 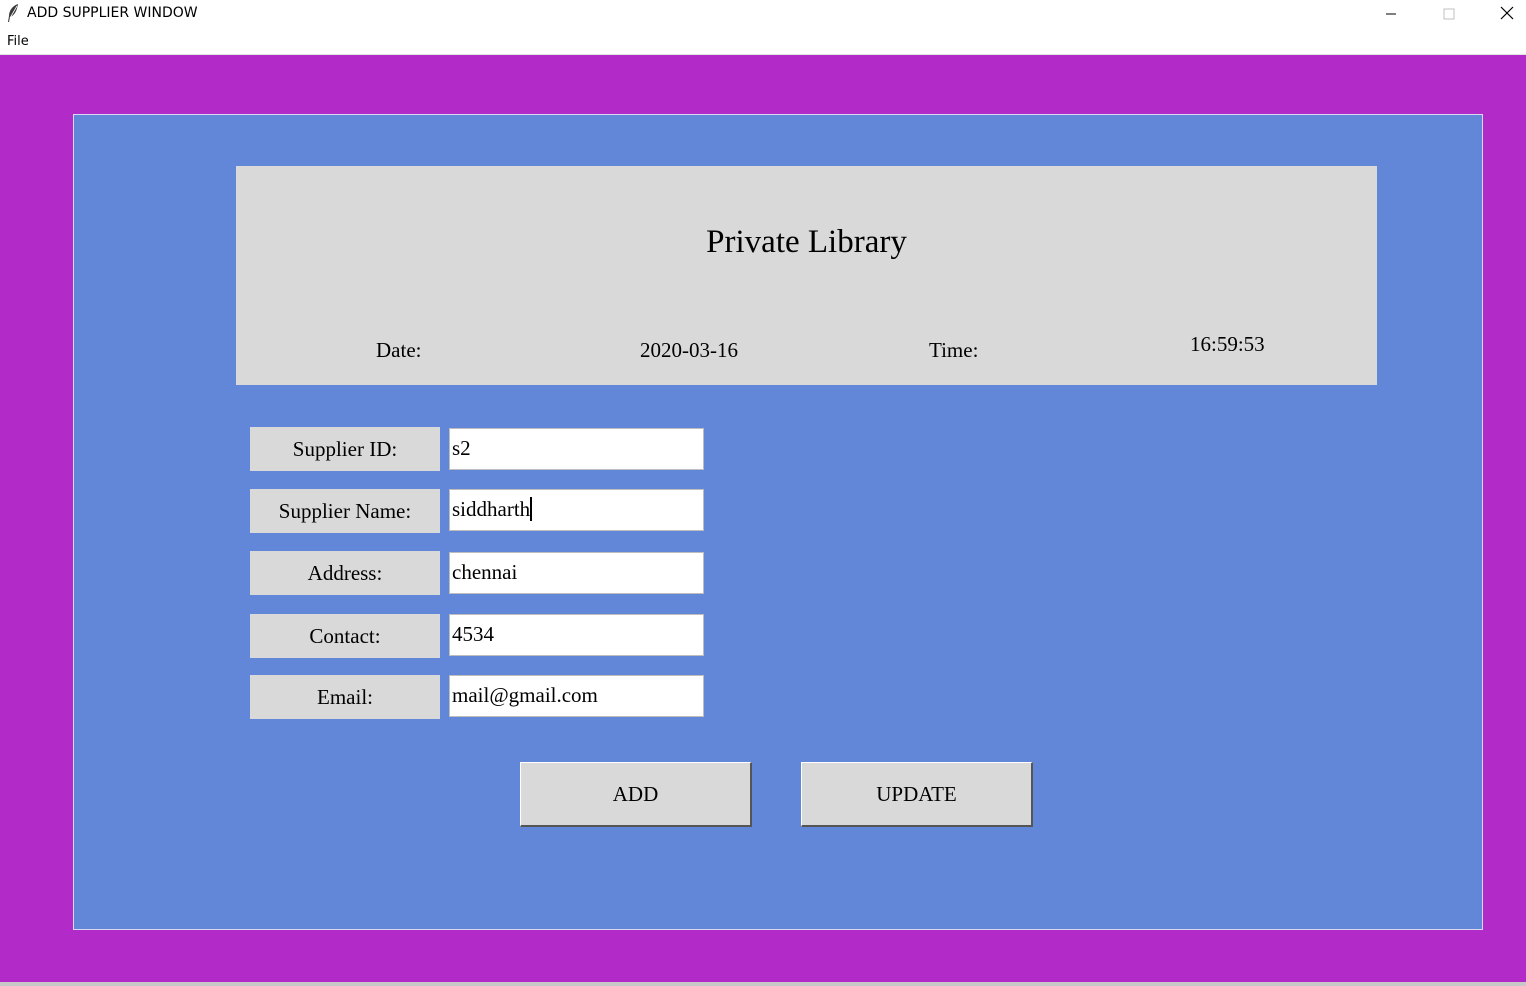 I want to click on add-button: ADD, so click(x=636, y=794).